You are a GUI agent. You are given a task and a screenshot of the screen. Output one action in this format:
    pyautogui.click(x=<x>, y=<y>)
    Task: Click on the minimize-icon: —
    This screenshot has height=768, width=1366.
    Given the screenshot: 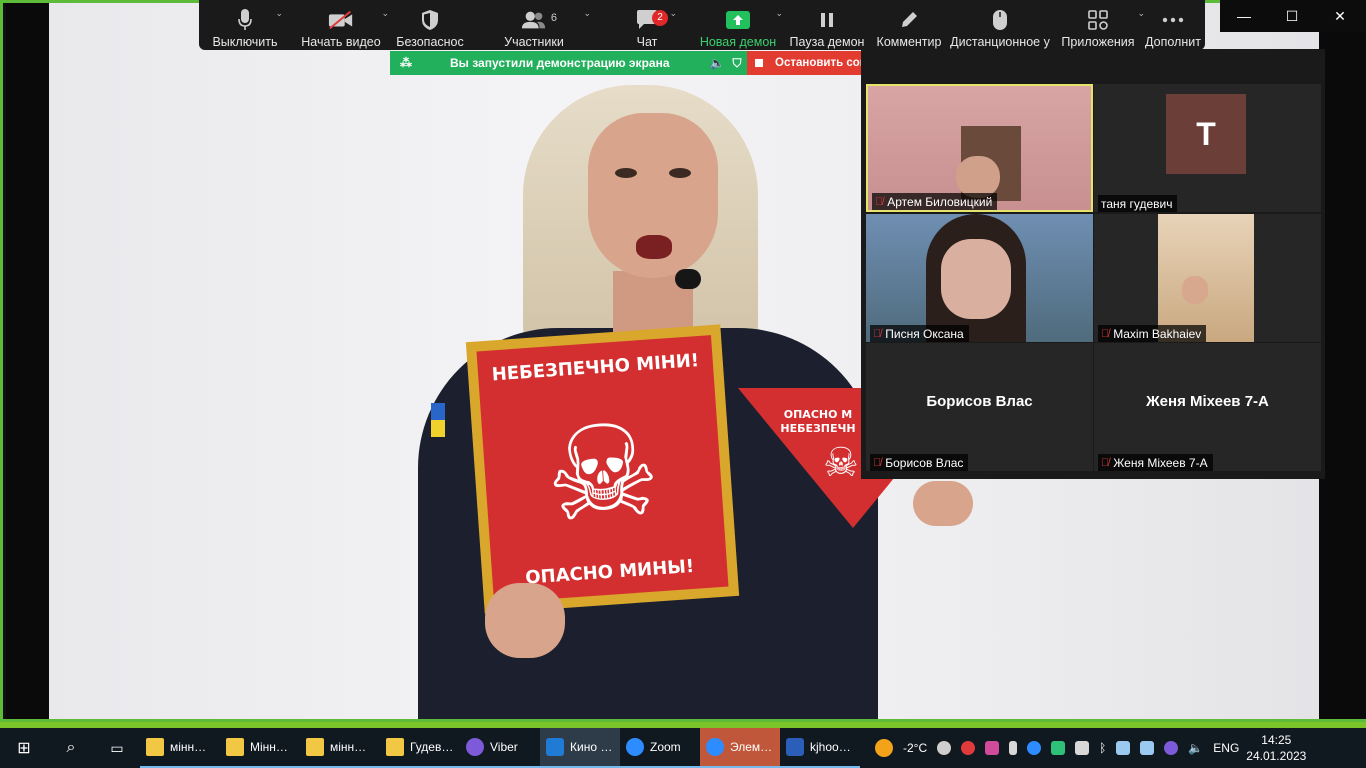 What is the action you would take?
    pyautogui.click(x=1244, y=16)
    